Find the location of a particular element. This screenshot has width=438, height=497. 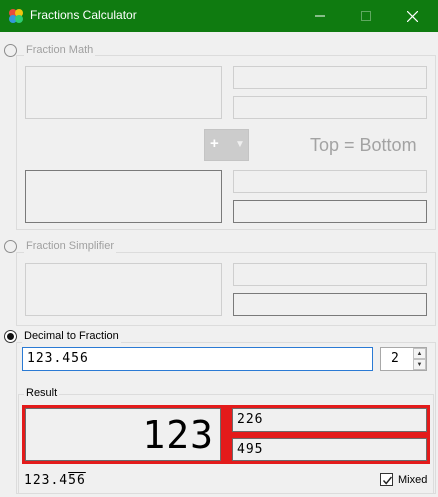

first-numerator-field is located at coordinates (330, 77).